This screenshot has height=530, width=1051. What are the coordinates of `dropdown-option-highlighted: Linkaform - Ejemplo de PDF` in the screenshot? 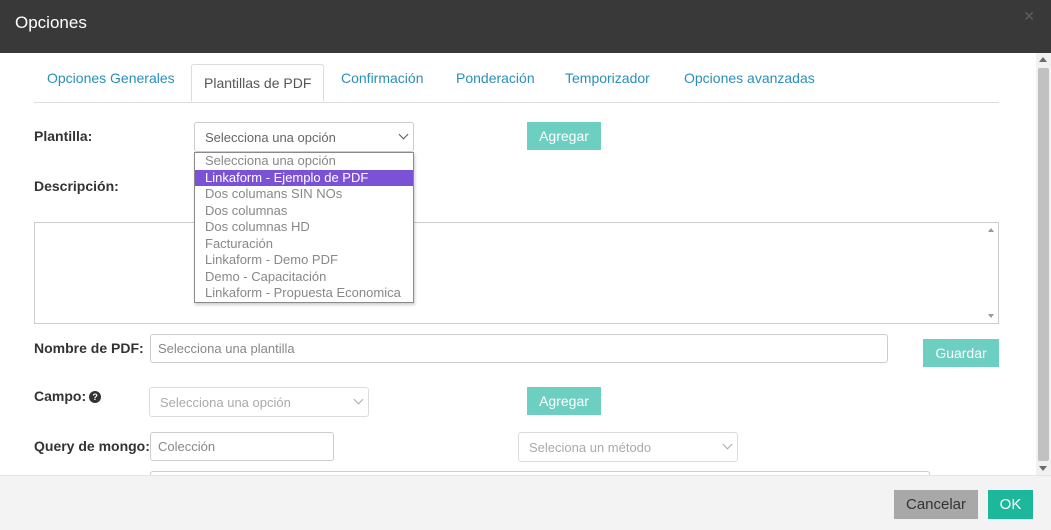 It's located at (304, 177).